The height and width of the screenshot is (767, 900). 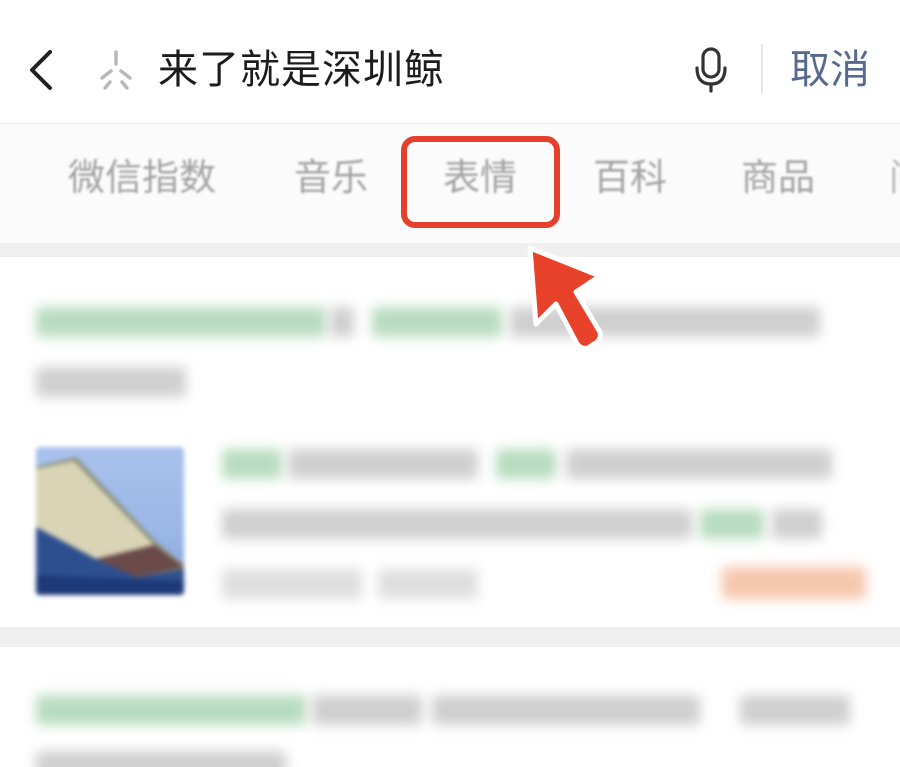 I want to click on back-button, so click(x=42, y=70).